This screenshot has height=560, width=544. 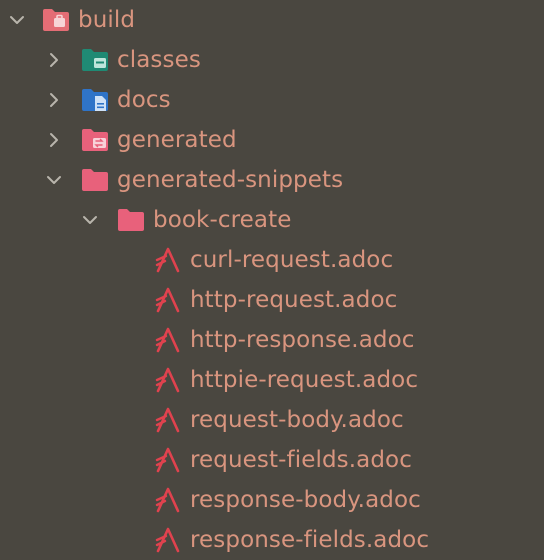 I want to click on tree-item-label: http-request.adoc, so click(x=294, y=300).